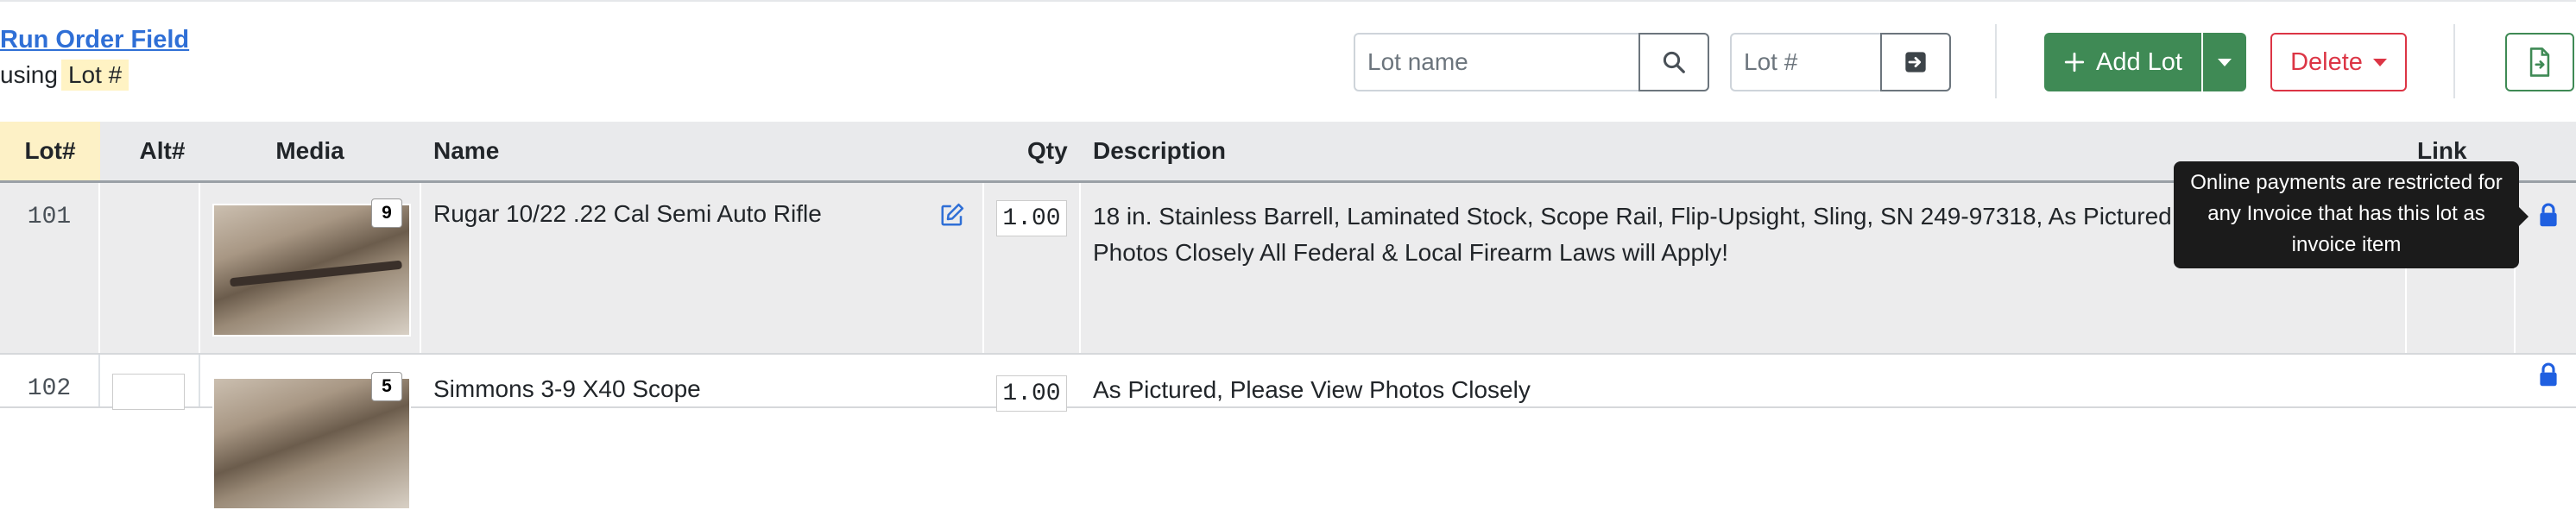 Image resolution: width=2576 pixels, height=510 pixels. I want to click on lot-name-search-group, so click(1531, 62).